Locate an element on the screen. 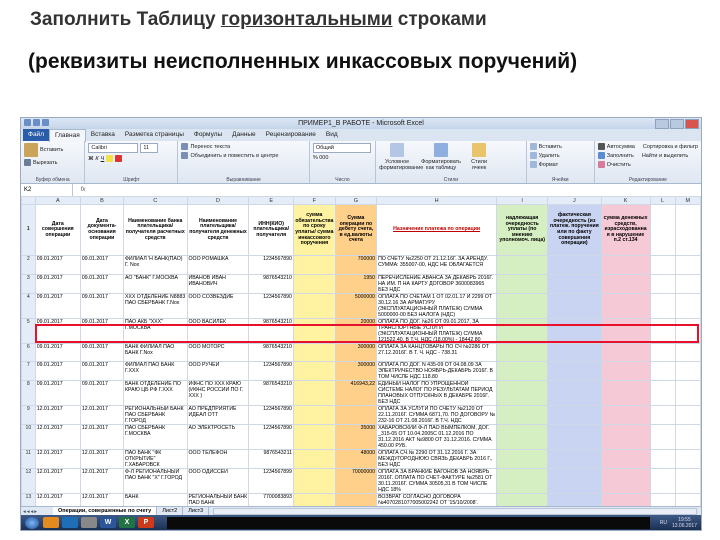 The height and width of the screenshot is (540, 720). cell-c: XXX ОТДЕЛЕНИЕ N8883 ПАО СБЕРБАНК Г.Nох is located at coordinates (155, 305).